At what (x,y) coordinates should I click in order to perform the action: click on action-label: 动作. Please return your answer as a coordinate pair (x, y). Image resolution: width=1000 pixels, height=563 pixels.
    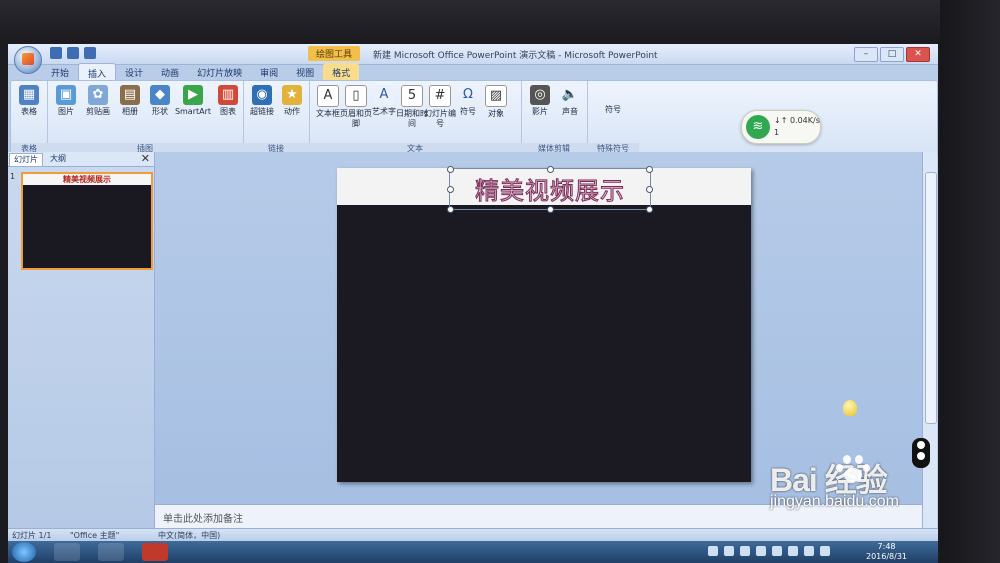
    Looking at the image, I should click on (292, 111).